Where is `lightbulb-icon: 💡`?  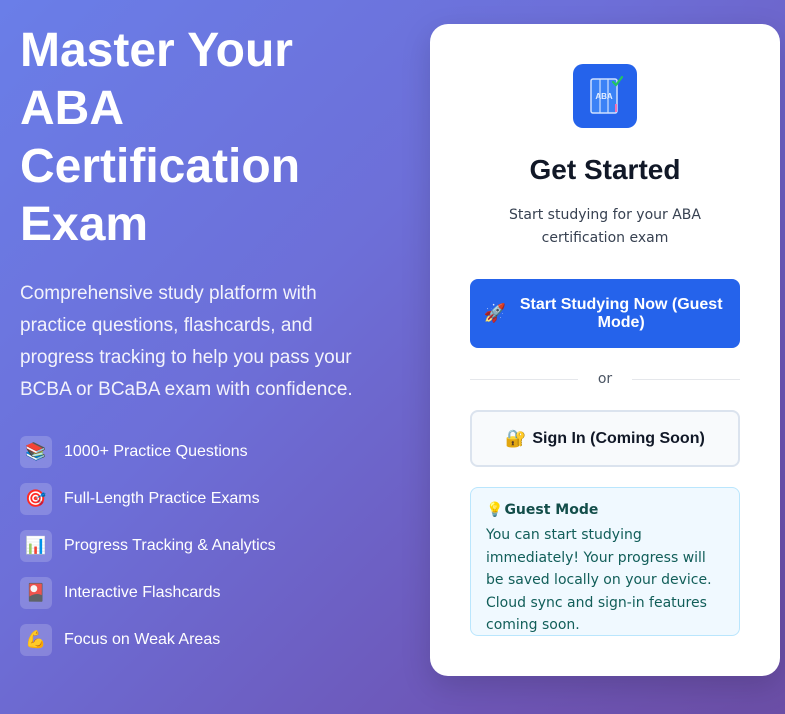 lightbulb-icon: 💡 is located at coordinates (495, 510).